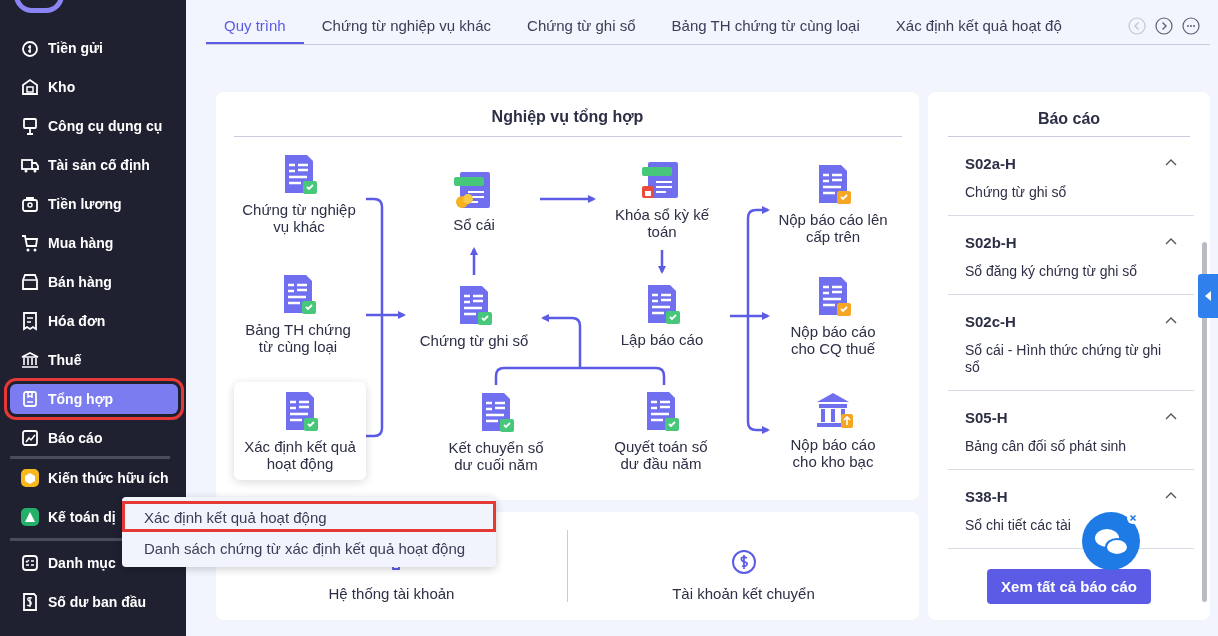 The width and height of the screenshot is (1218, 636). I want to click on node-label: Nộp báo cáo lên cấp trên, so click(833, 228).